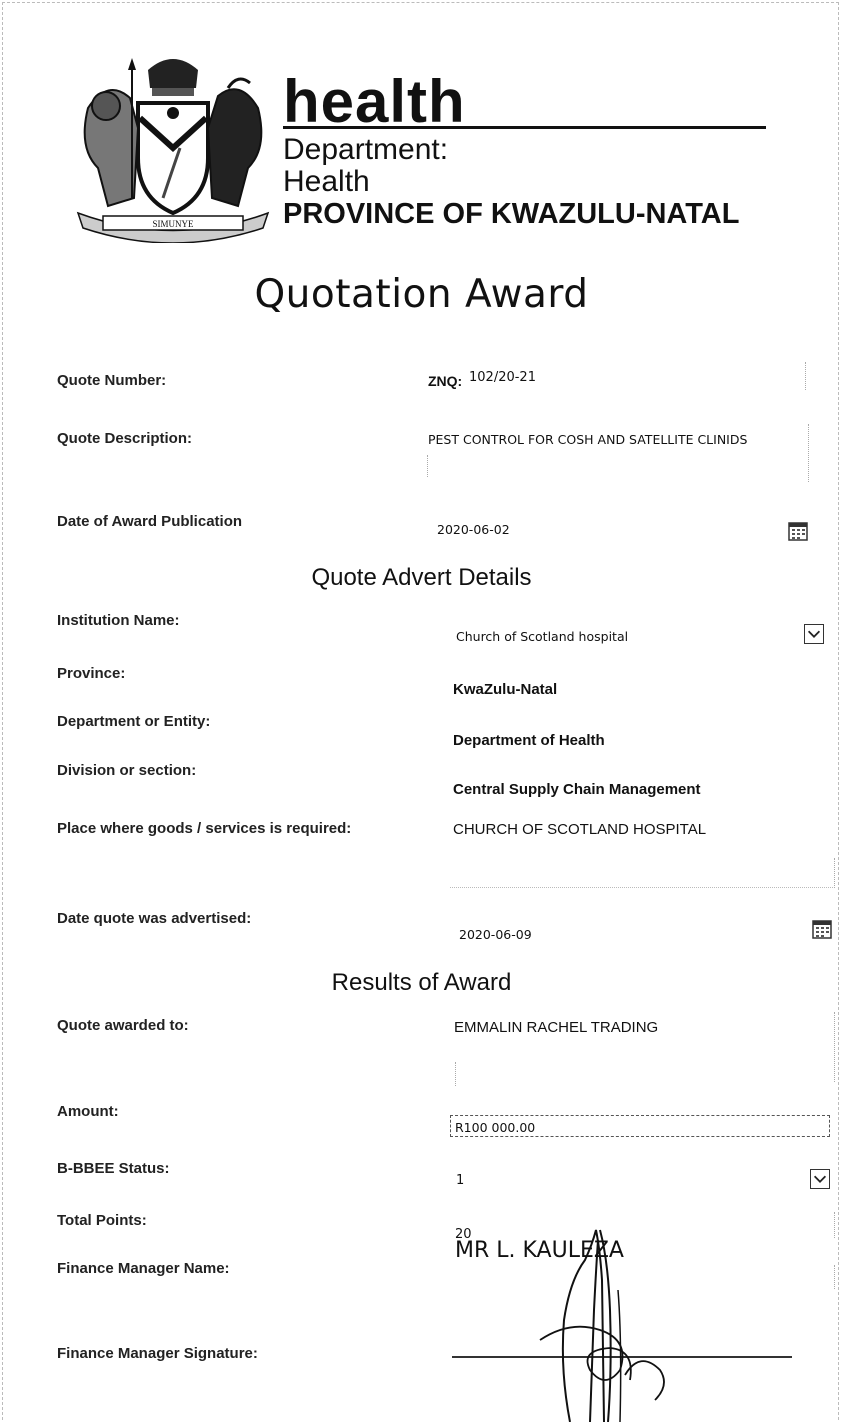  What do you see at coordinates (173, 224) in the screenshot?
I see `crest-motto: SIMUNYE` at bounding box center [173, 224].